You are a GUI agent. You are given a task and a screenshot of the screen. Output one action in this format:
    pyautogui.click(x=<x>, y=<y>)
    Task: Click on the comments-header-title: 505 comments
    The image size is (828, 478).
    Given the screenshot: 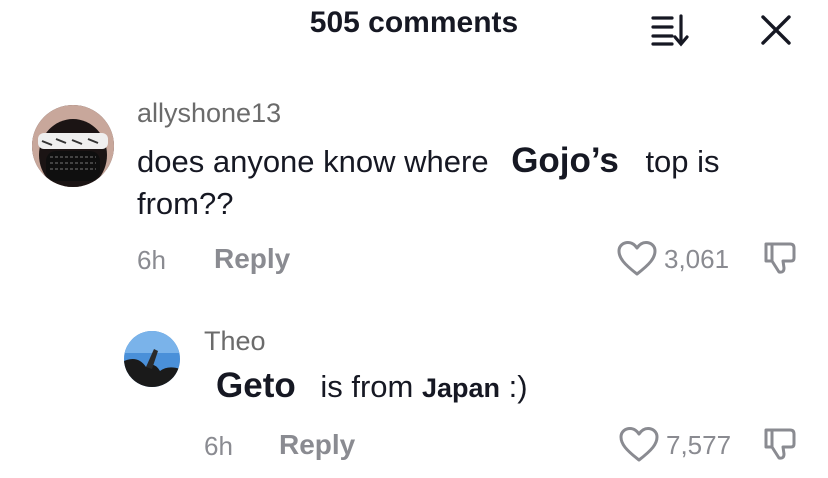 What is the action you would take?
    pyautogui.click(x=414, y=22)
    